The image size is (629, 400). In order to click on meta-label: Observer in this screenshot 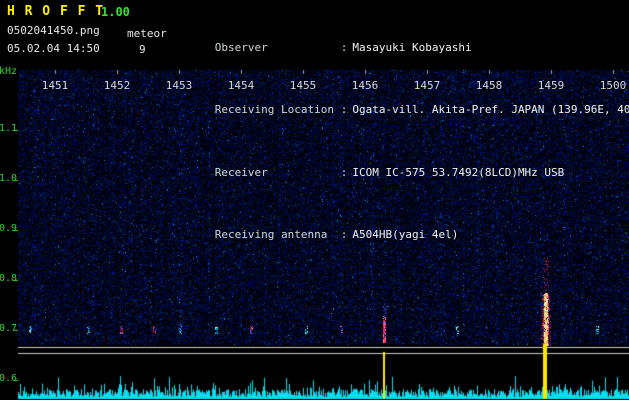, I will do `click(241, 47)`.